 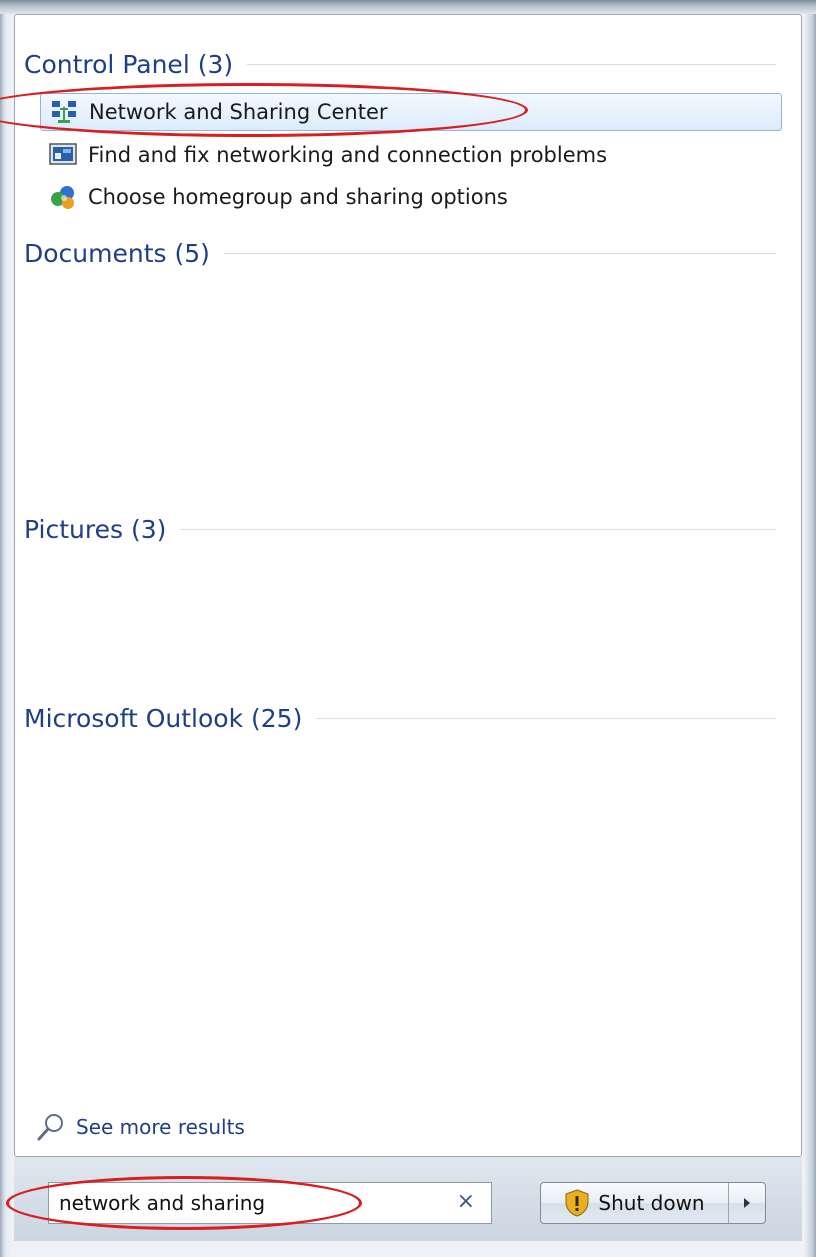 What do you see at coordinates (95, 529) in the screenshot?
I see `group-title-pictures: Pictures (3)` at bounding box center [95, 529].